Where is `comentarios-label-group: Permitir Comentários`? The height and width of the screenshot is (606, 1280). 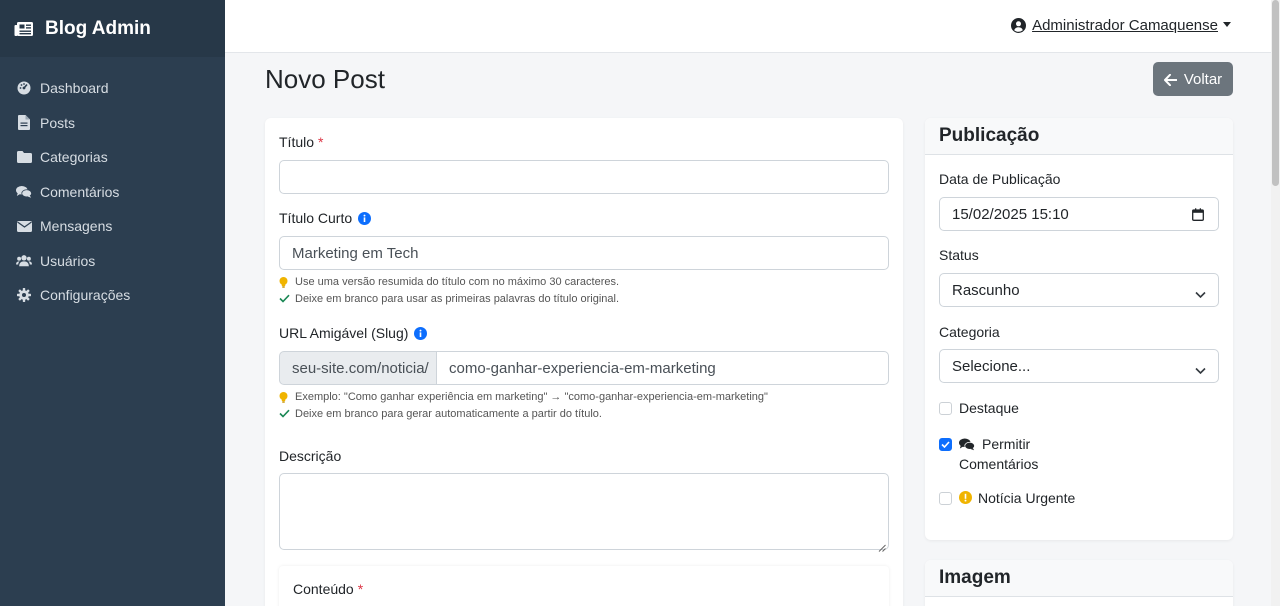 comentarios-label-group: Permitir Comentários is located at coordinates (998, 454).